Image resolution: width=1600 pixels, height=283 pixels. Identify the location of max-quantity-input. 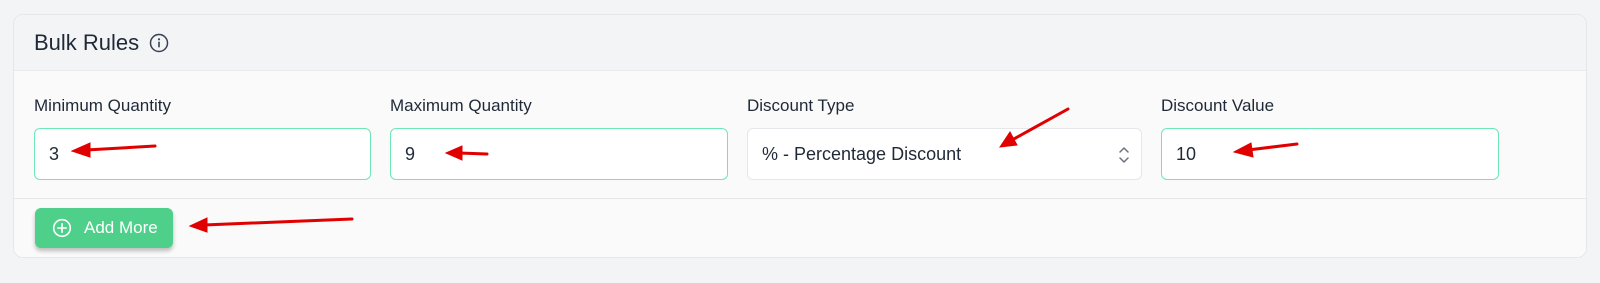
(559, 154).